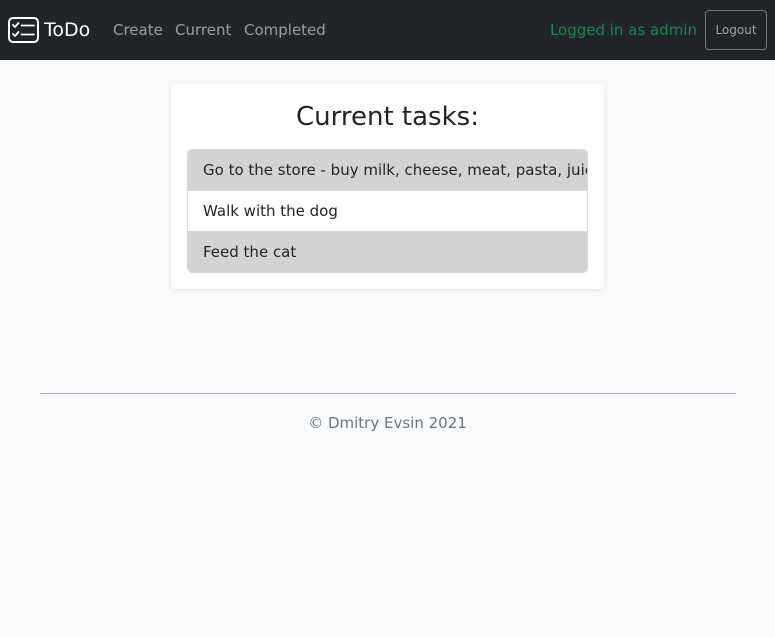  Describe the element at coordinates (23, 30) in the screenshot. I see `checklist-icon` at that location.